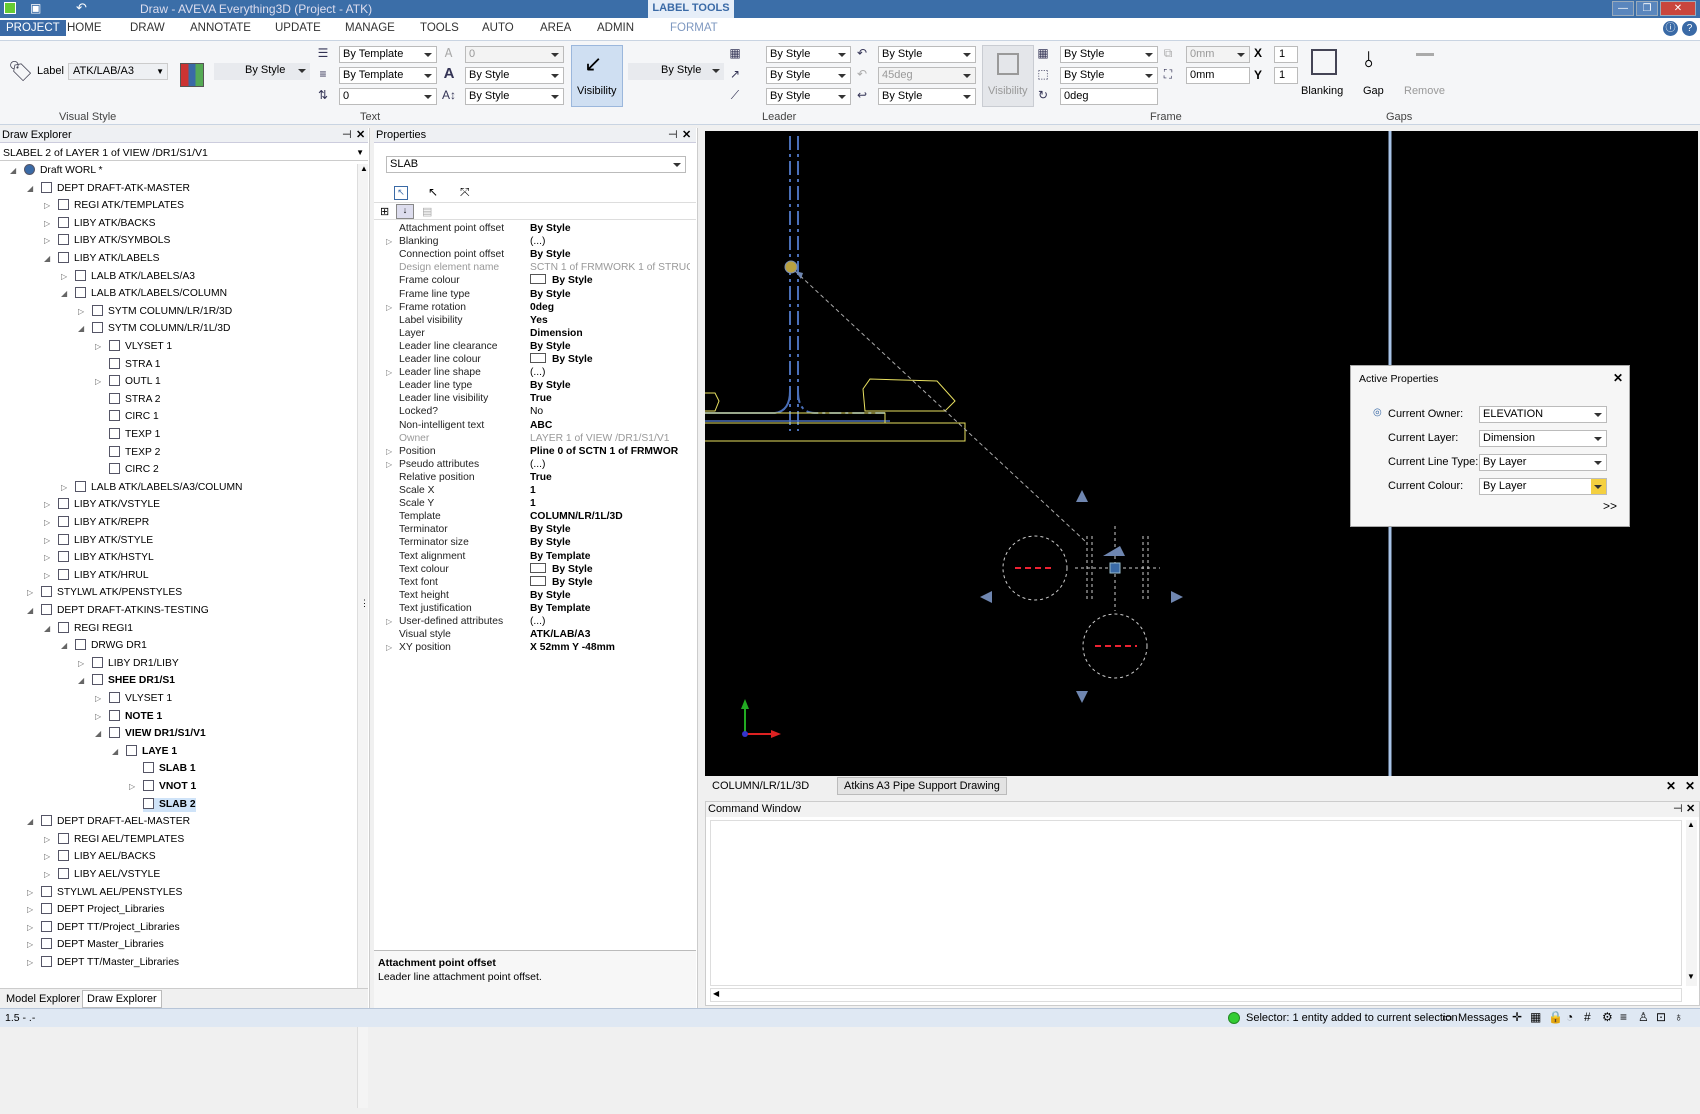 The height and width of the screenshot is (1114, 1700). What do you see at coordinates (63, 171) in the screenshot?
I see `tree-item: Draft WORL *` at bounding box center [63, 171].